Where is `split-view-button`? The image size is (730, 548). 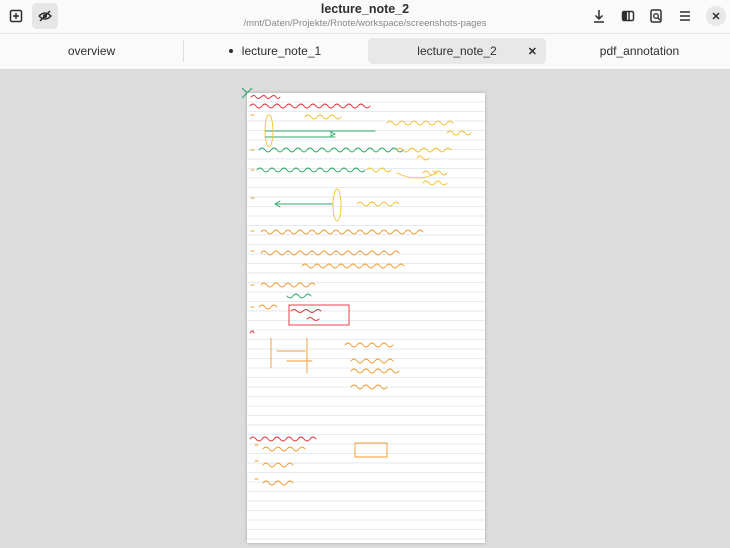 split-view-button is located at coordinates (628, 16).